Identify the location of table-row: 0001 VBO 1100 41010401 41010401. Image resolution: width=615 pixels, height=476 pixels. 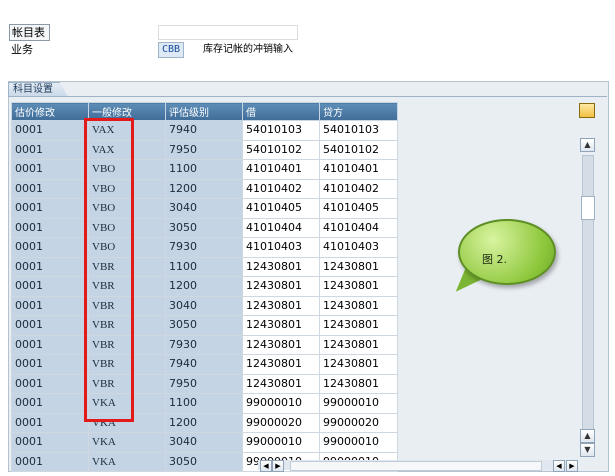
(204, 169).